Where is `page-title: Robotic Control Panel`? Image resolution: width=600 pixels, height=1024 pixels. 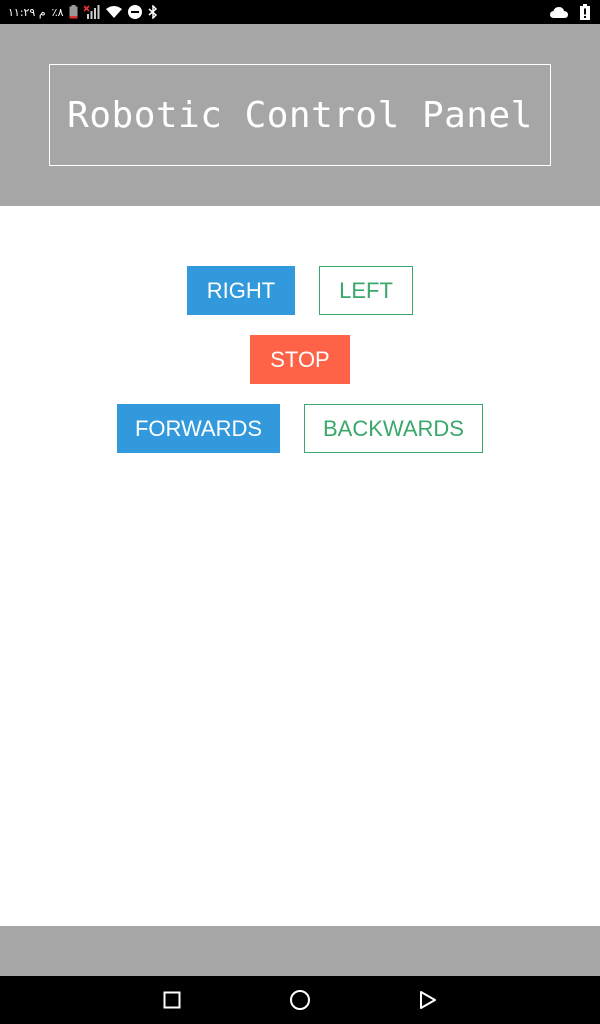
page-title: Robotic Control Panel is located at coordinates (300, 115).